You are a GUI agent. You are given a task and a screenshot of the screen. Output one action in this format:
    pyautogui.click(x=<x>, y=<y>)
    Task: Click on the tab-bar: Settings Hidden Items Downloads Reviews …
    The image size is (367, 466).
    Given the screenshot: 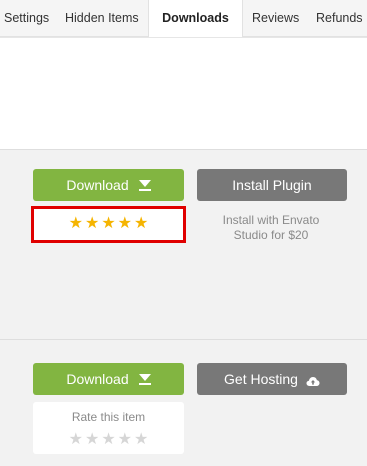 What is the action you would take?
    pyautogui.click(x=183, y=19)
    